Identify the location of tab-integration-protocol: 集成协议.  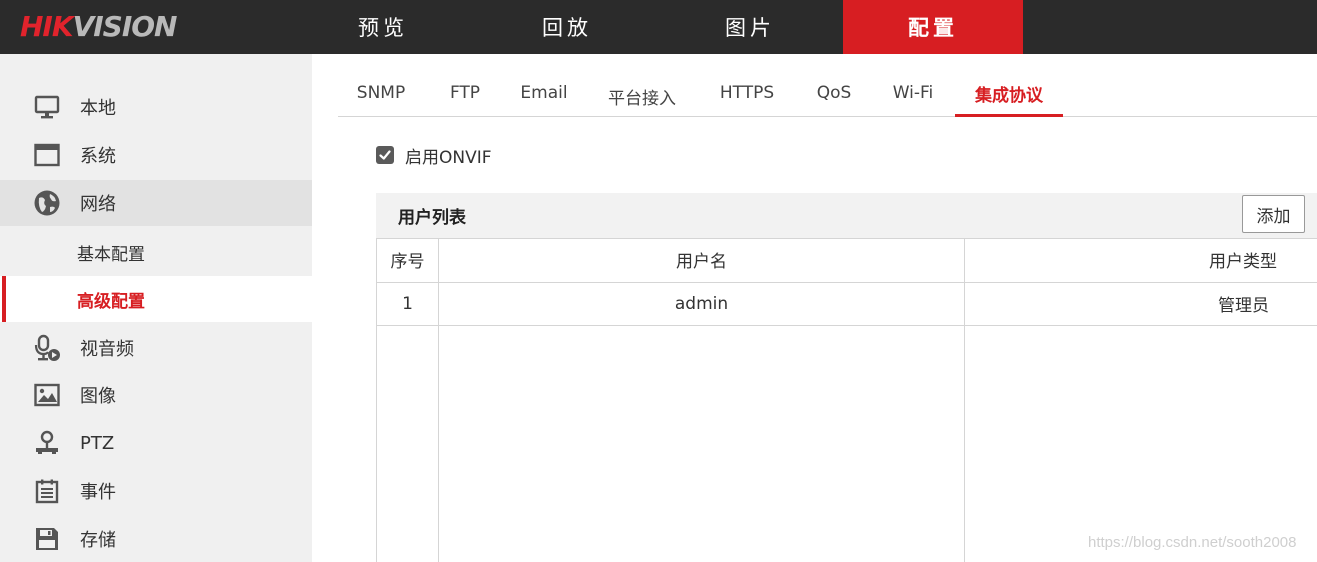
(1009, 93).